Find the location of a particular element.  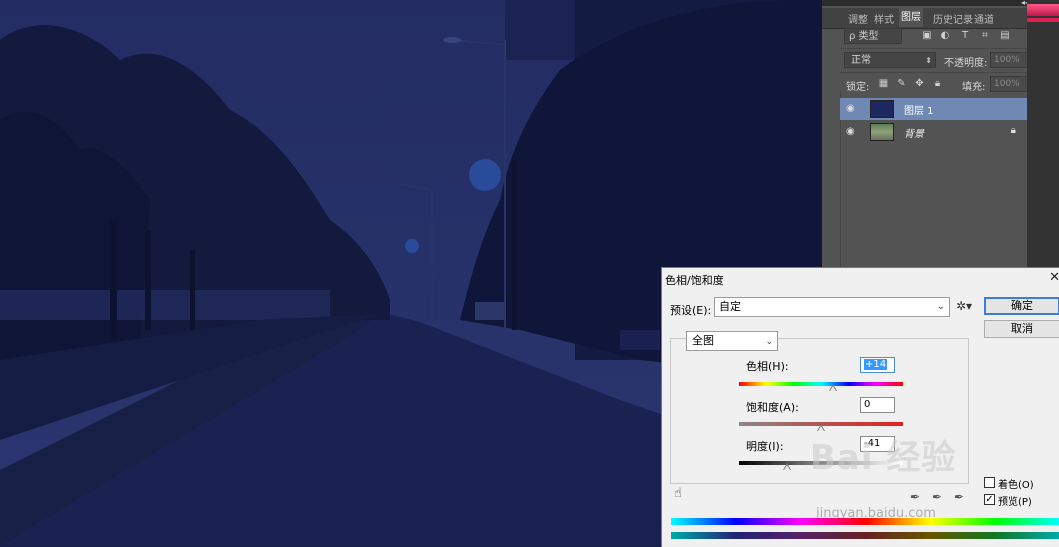

layer-filter-select: ρ 类型 is located at coordinates (873, 36).